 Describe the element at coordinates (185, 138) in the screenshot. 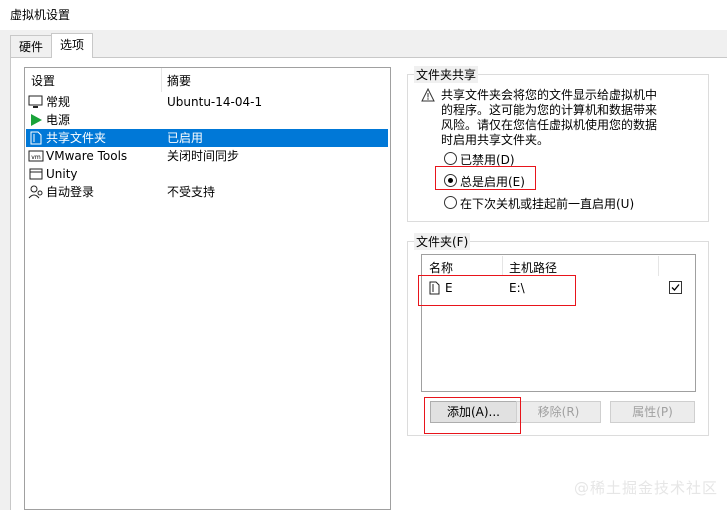

I see `setting-summary: 已启用` at that location.